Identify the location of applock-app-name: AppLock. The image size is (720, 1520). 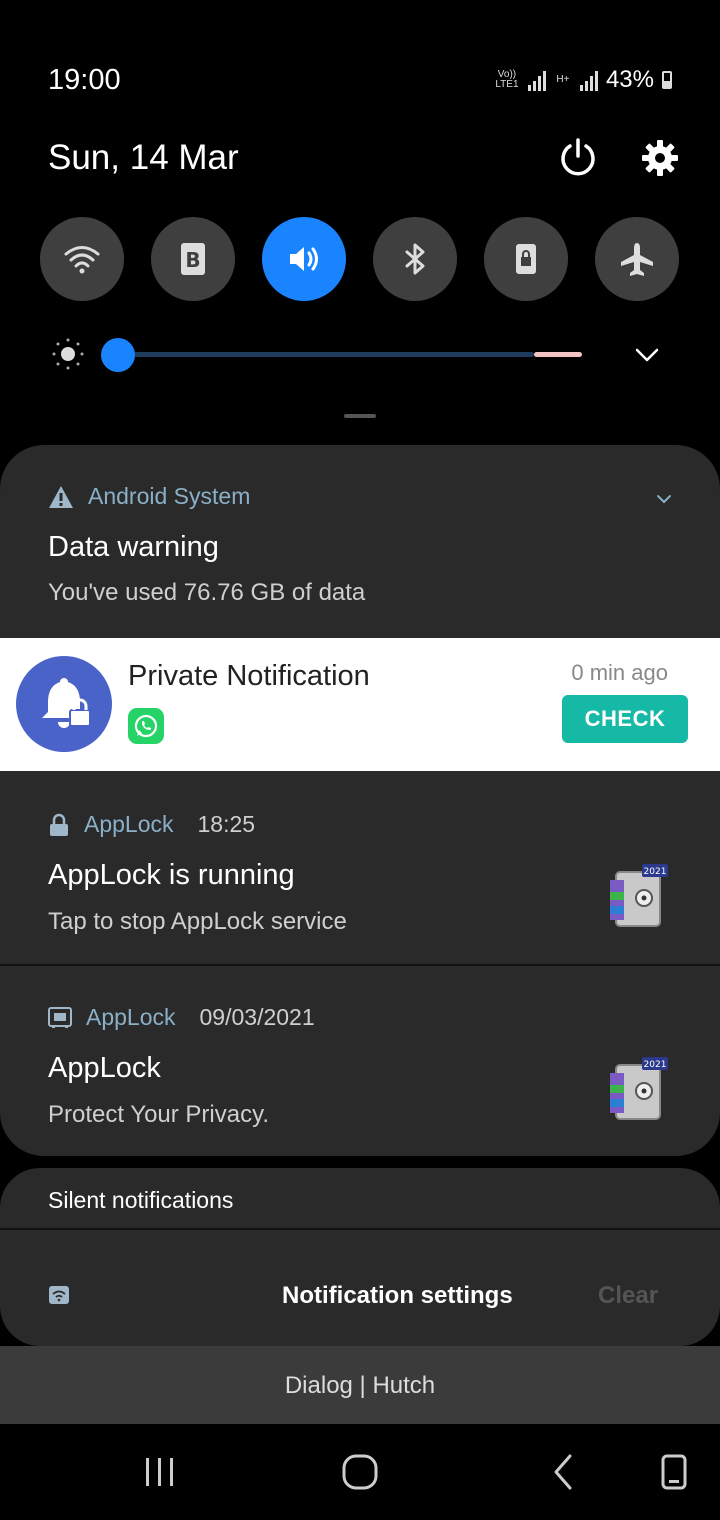
(129, 824).